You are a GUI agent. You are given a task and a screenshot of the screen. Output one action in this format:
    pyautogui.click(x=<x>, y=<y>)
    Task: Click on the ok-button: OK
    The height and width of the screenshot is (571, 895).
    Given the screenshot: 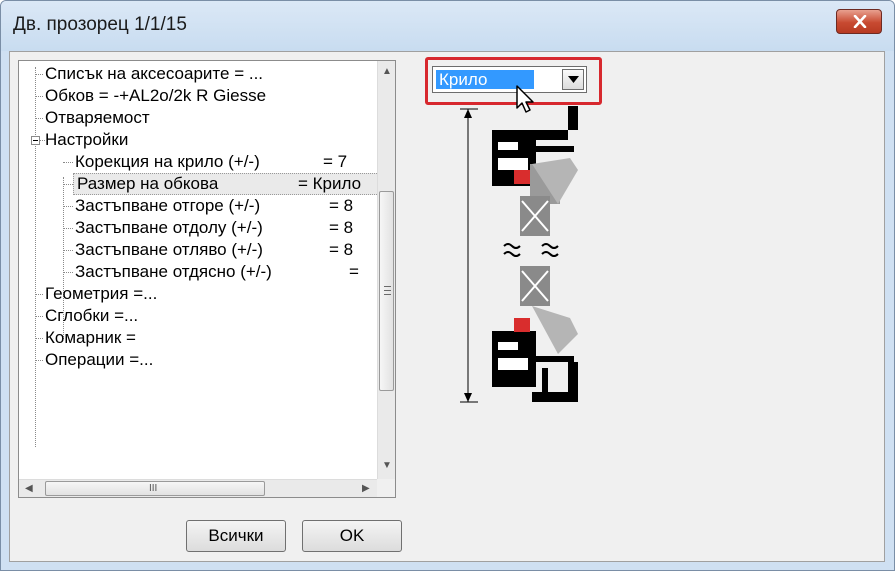 What is the action you would take?
    pyautogui.click(x=352, y=536)
    